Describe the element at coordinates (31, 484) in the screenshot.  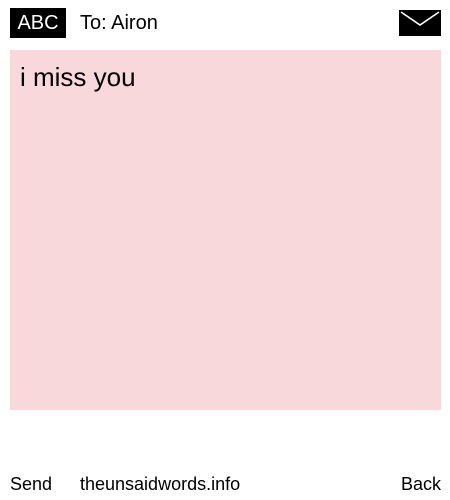
I see `send-button: Send` at that location.